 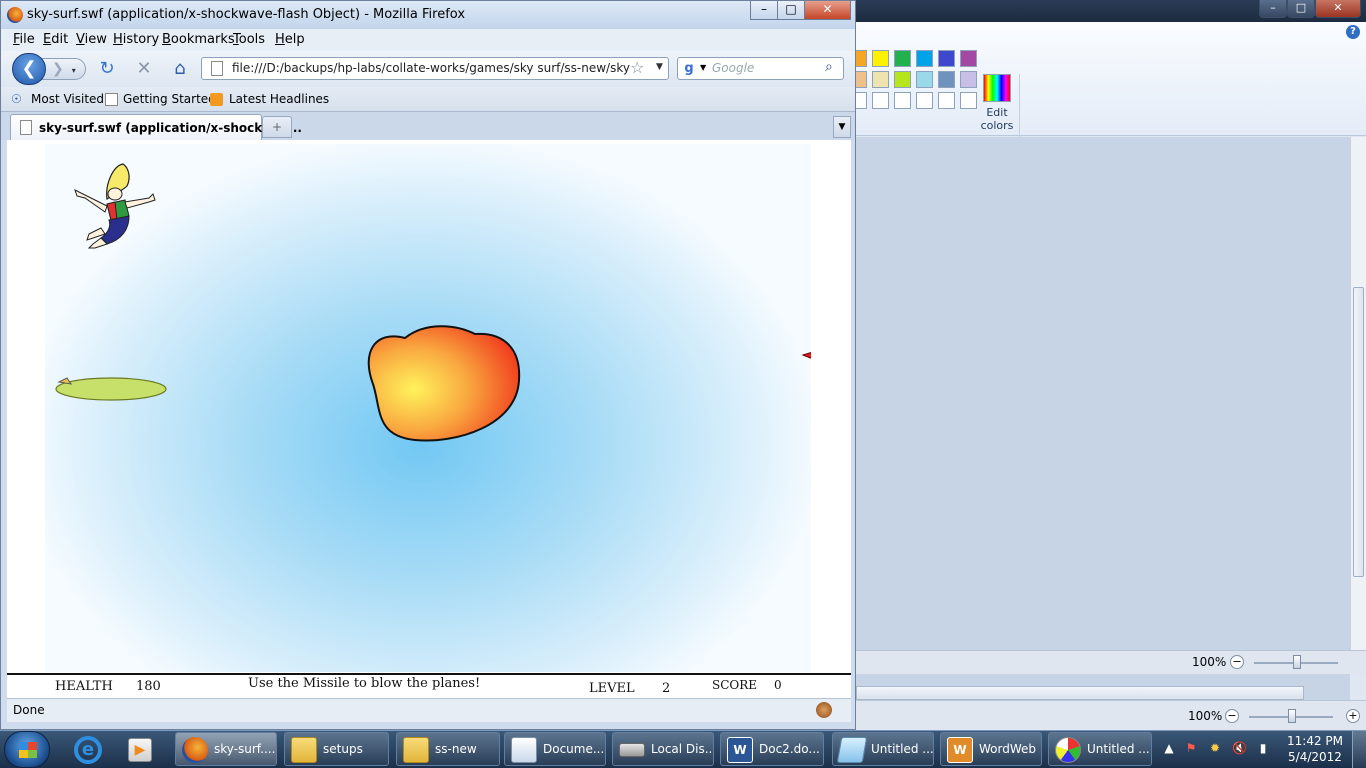 I want to click on maximize-button: □, so click(x=791, y=10).